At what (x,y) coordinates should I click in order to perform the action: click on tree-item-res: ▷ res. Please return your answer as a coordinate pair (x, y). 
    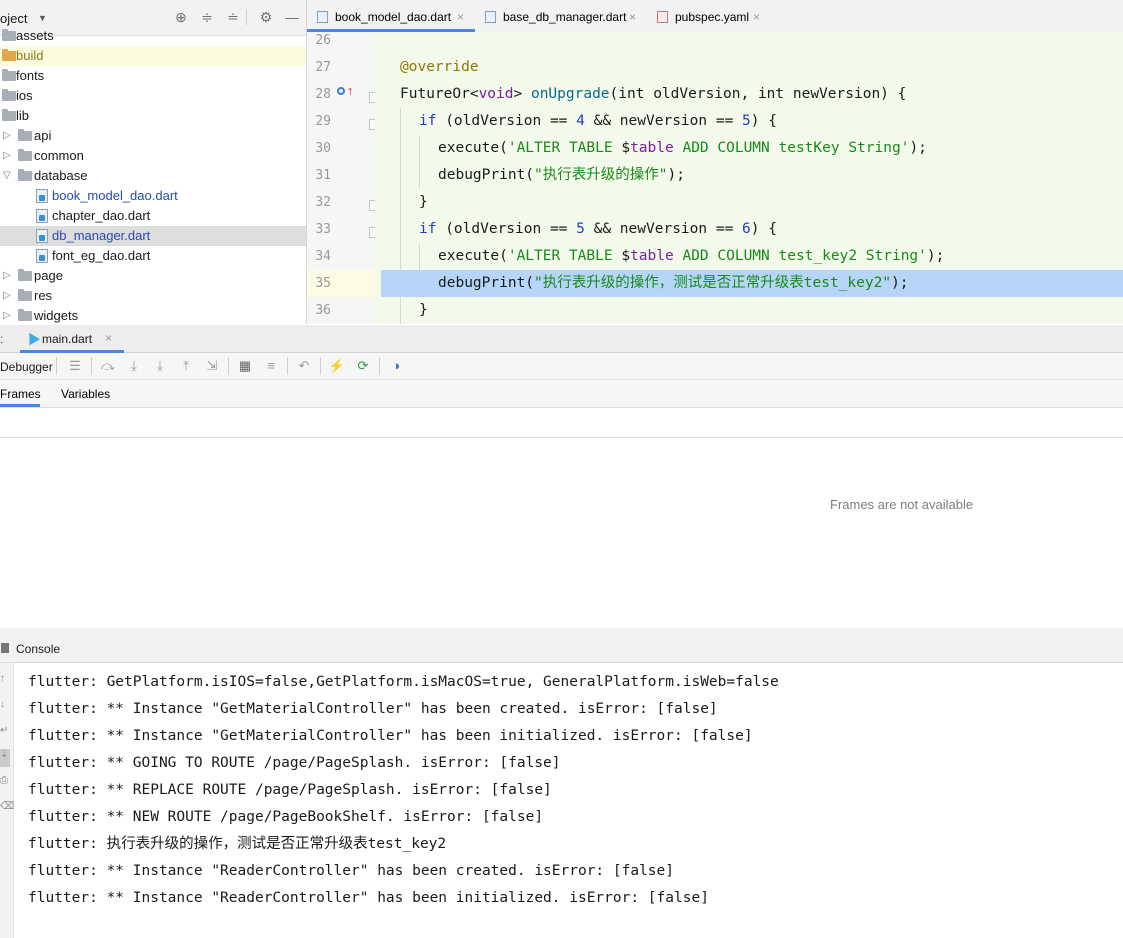
    Looking at the image, I should click on (153, 296).